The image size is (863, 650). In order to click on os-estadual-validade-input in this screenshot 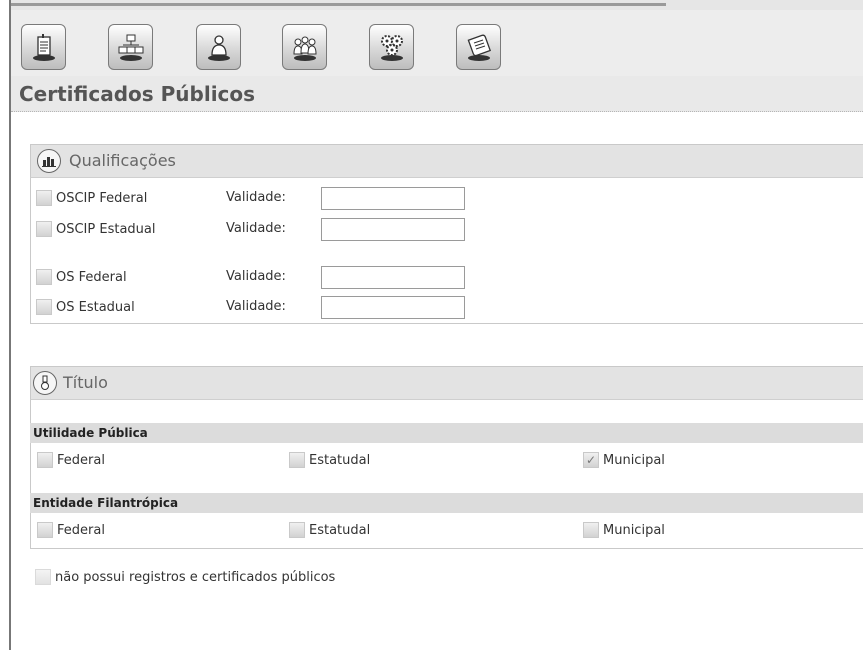, I will do `click(393, 307)`.